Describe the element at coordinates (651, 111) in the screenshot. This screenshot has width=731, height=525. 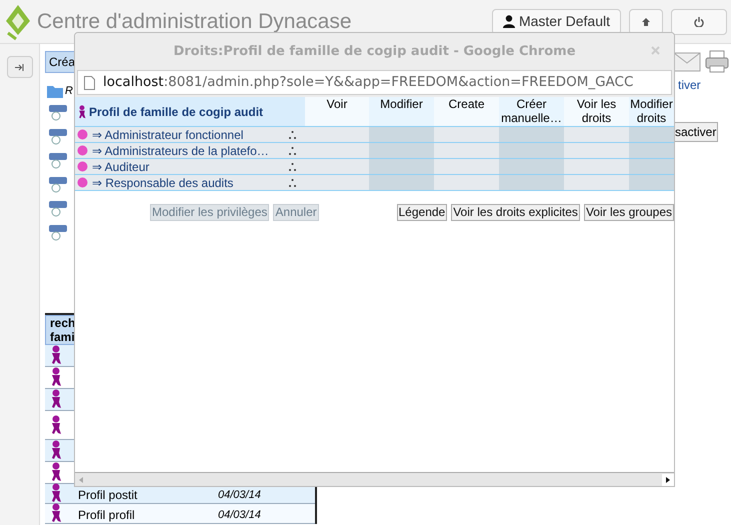
I see `column-header: Modifier droits` at that location.